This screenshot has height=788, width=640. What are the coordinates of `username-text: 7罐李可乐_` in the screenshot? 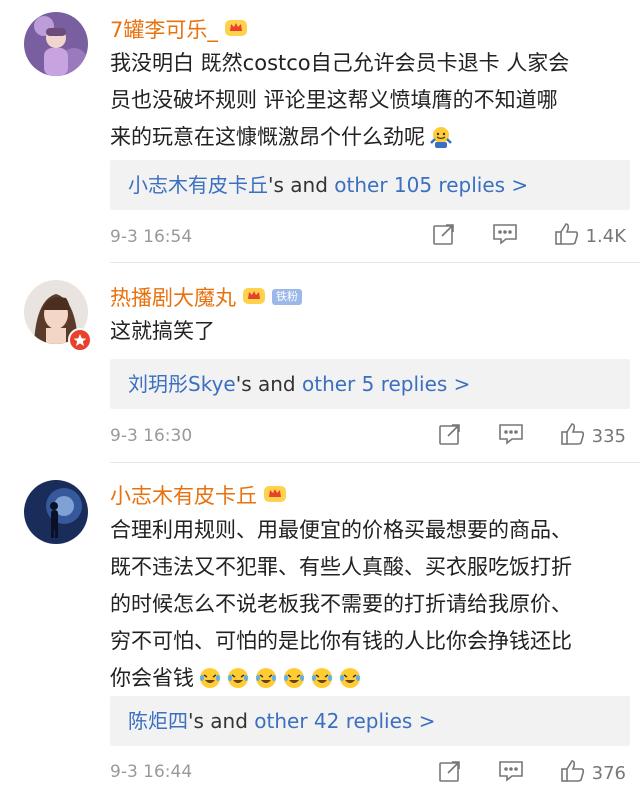 It's located at (164, 29).